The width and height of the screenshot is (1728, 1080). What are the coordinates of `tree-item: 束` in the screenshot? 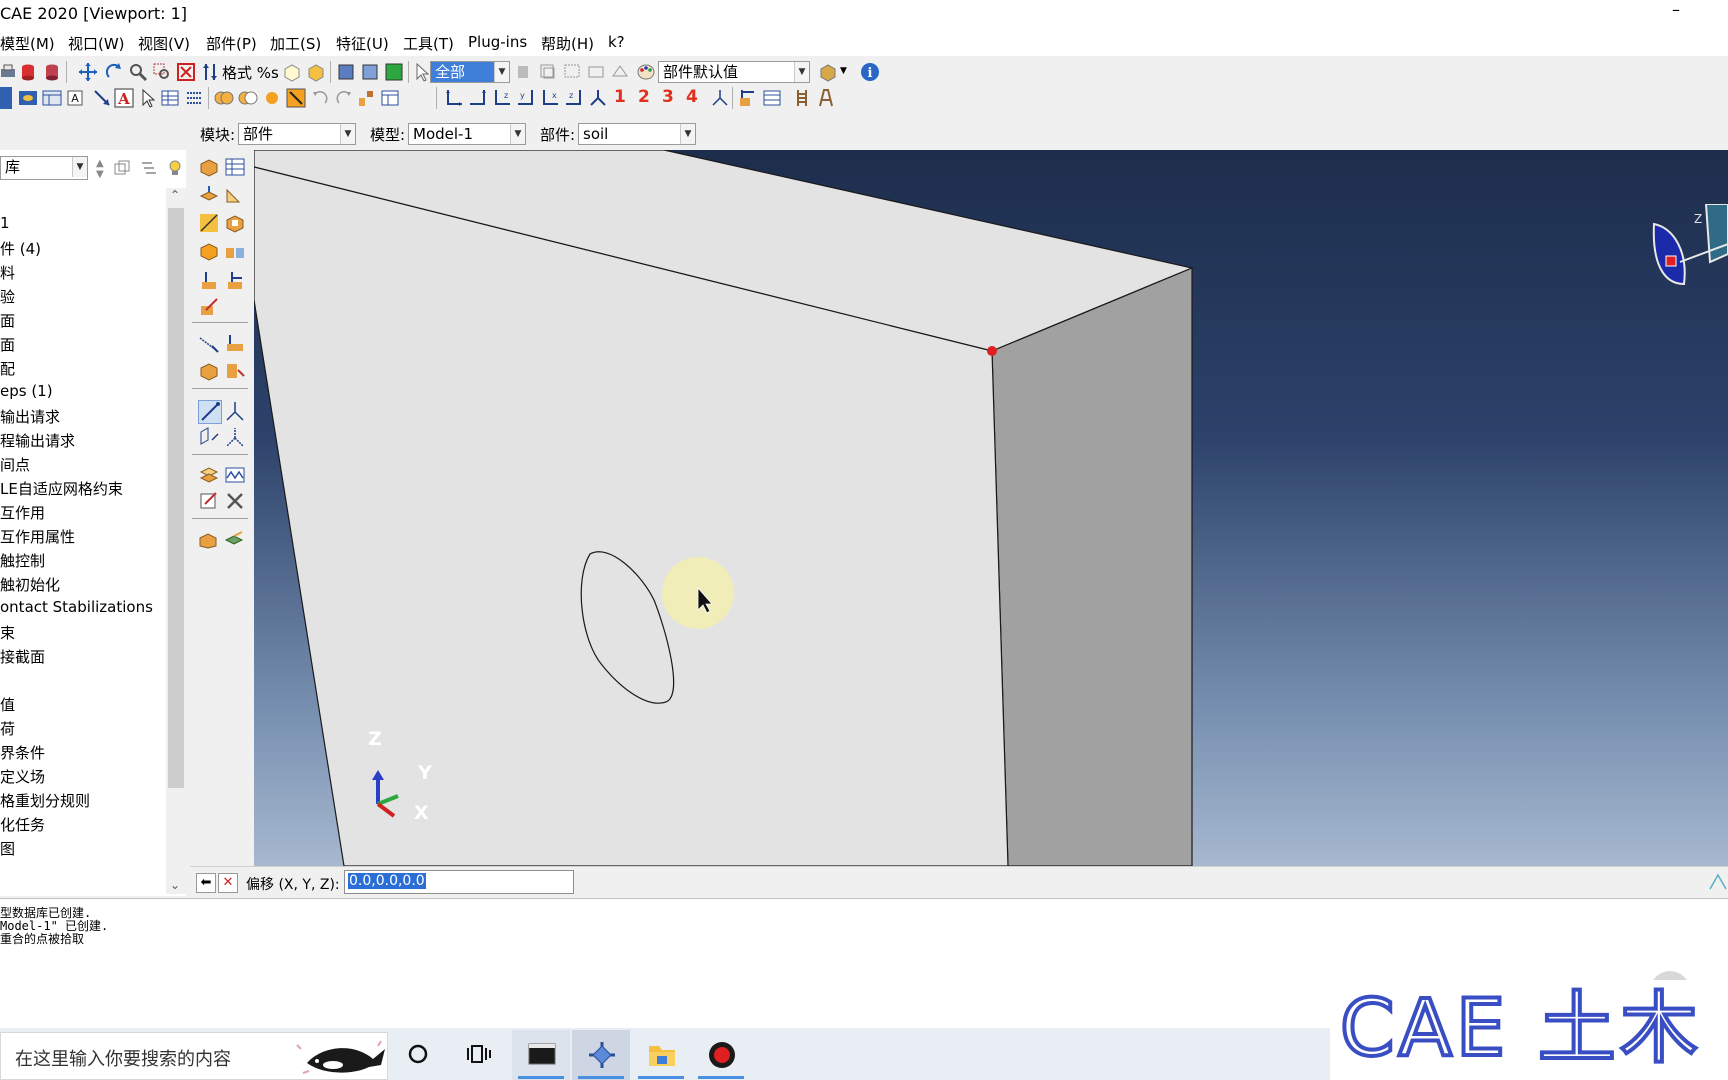 It's located at (7, 632).